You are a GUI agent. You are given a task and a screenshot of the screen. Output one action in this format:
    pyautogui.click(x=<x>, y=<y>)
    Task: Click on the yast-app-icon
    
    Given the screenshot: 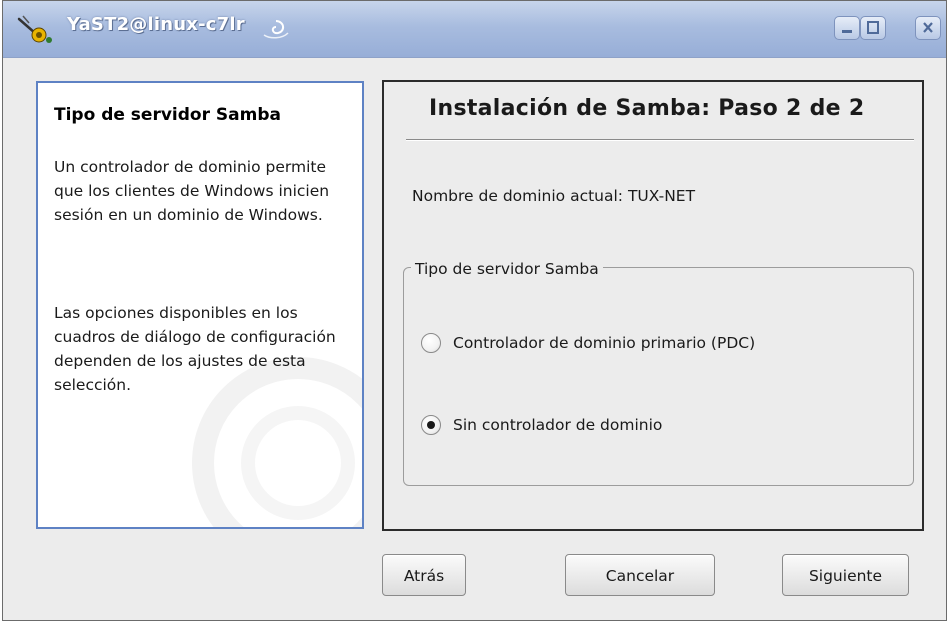 What is the action you would take?
    pyautogui.click(x=35, y=29)
    